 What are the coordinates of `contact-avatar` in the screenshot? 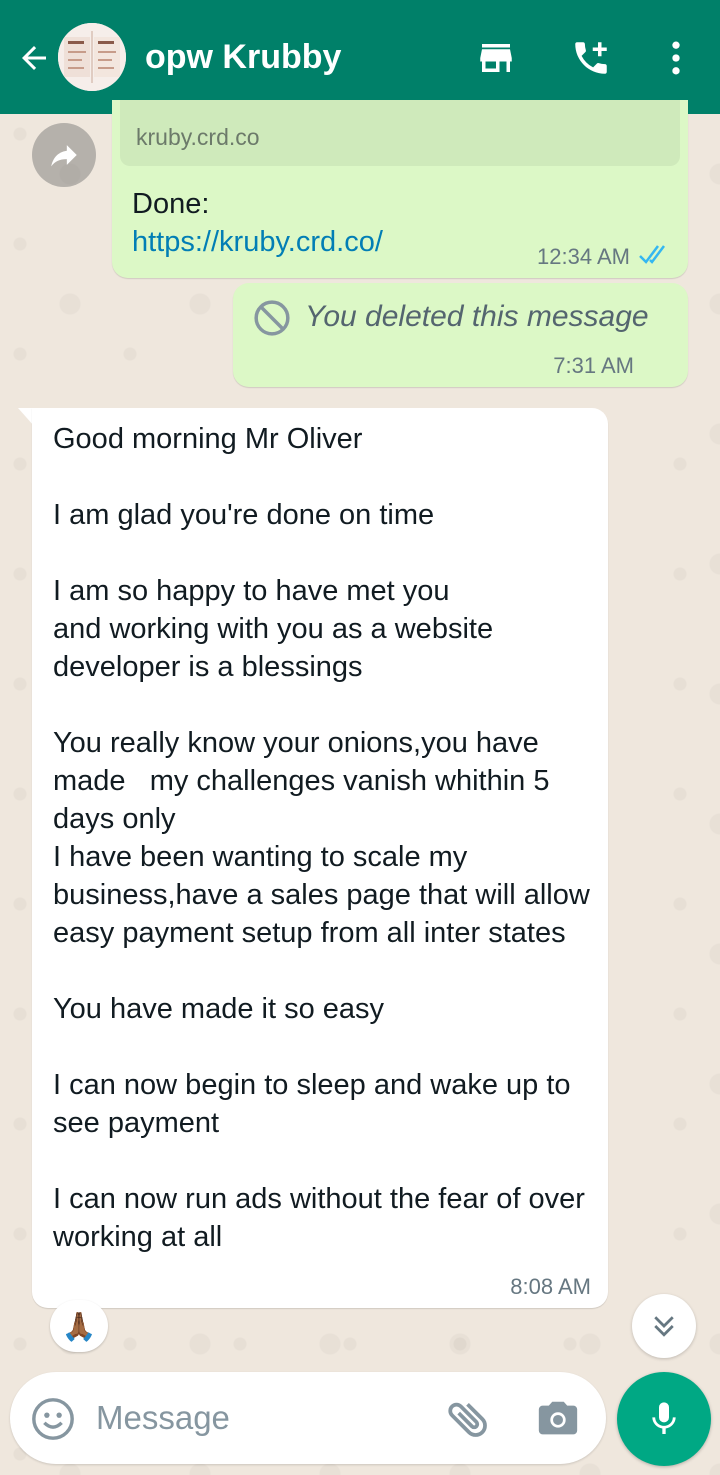 It's located at (92, 57).